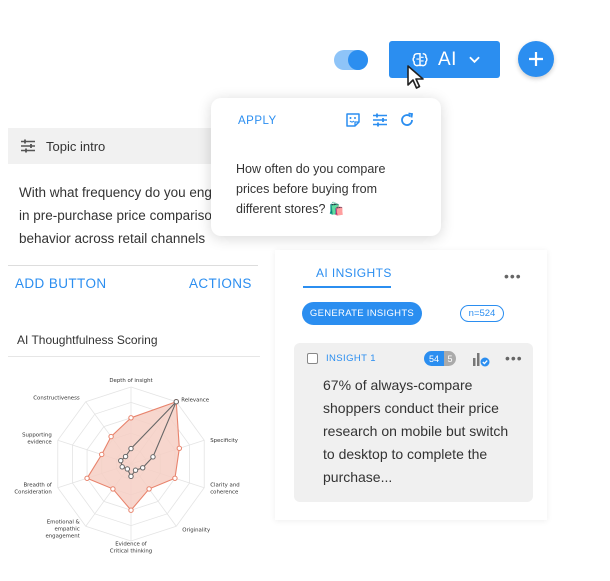 This screenshot has height=581, width=610. I want to click on popup-toolbar, so click(380, 120).